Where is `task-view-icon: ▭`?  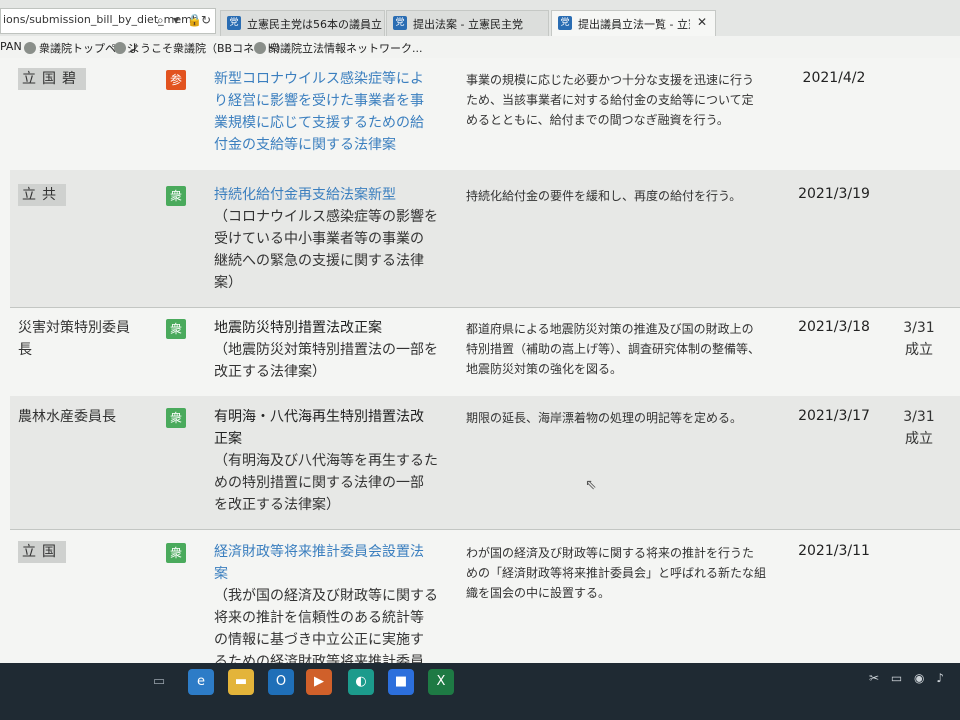 task-view-icon: ▭ is located at coordinates (159, 682).